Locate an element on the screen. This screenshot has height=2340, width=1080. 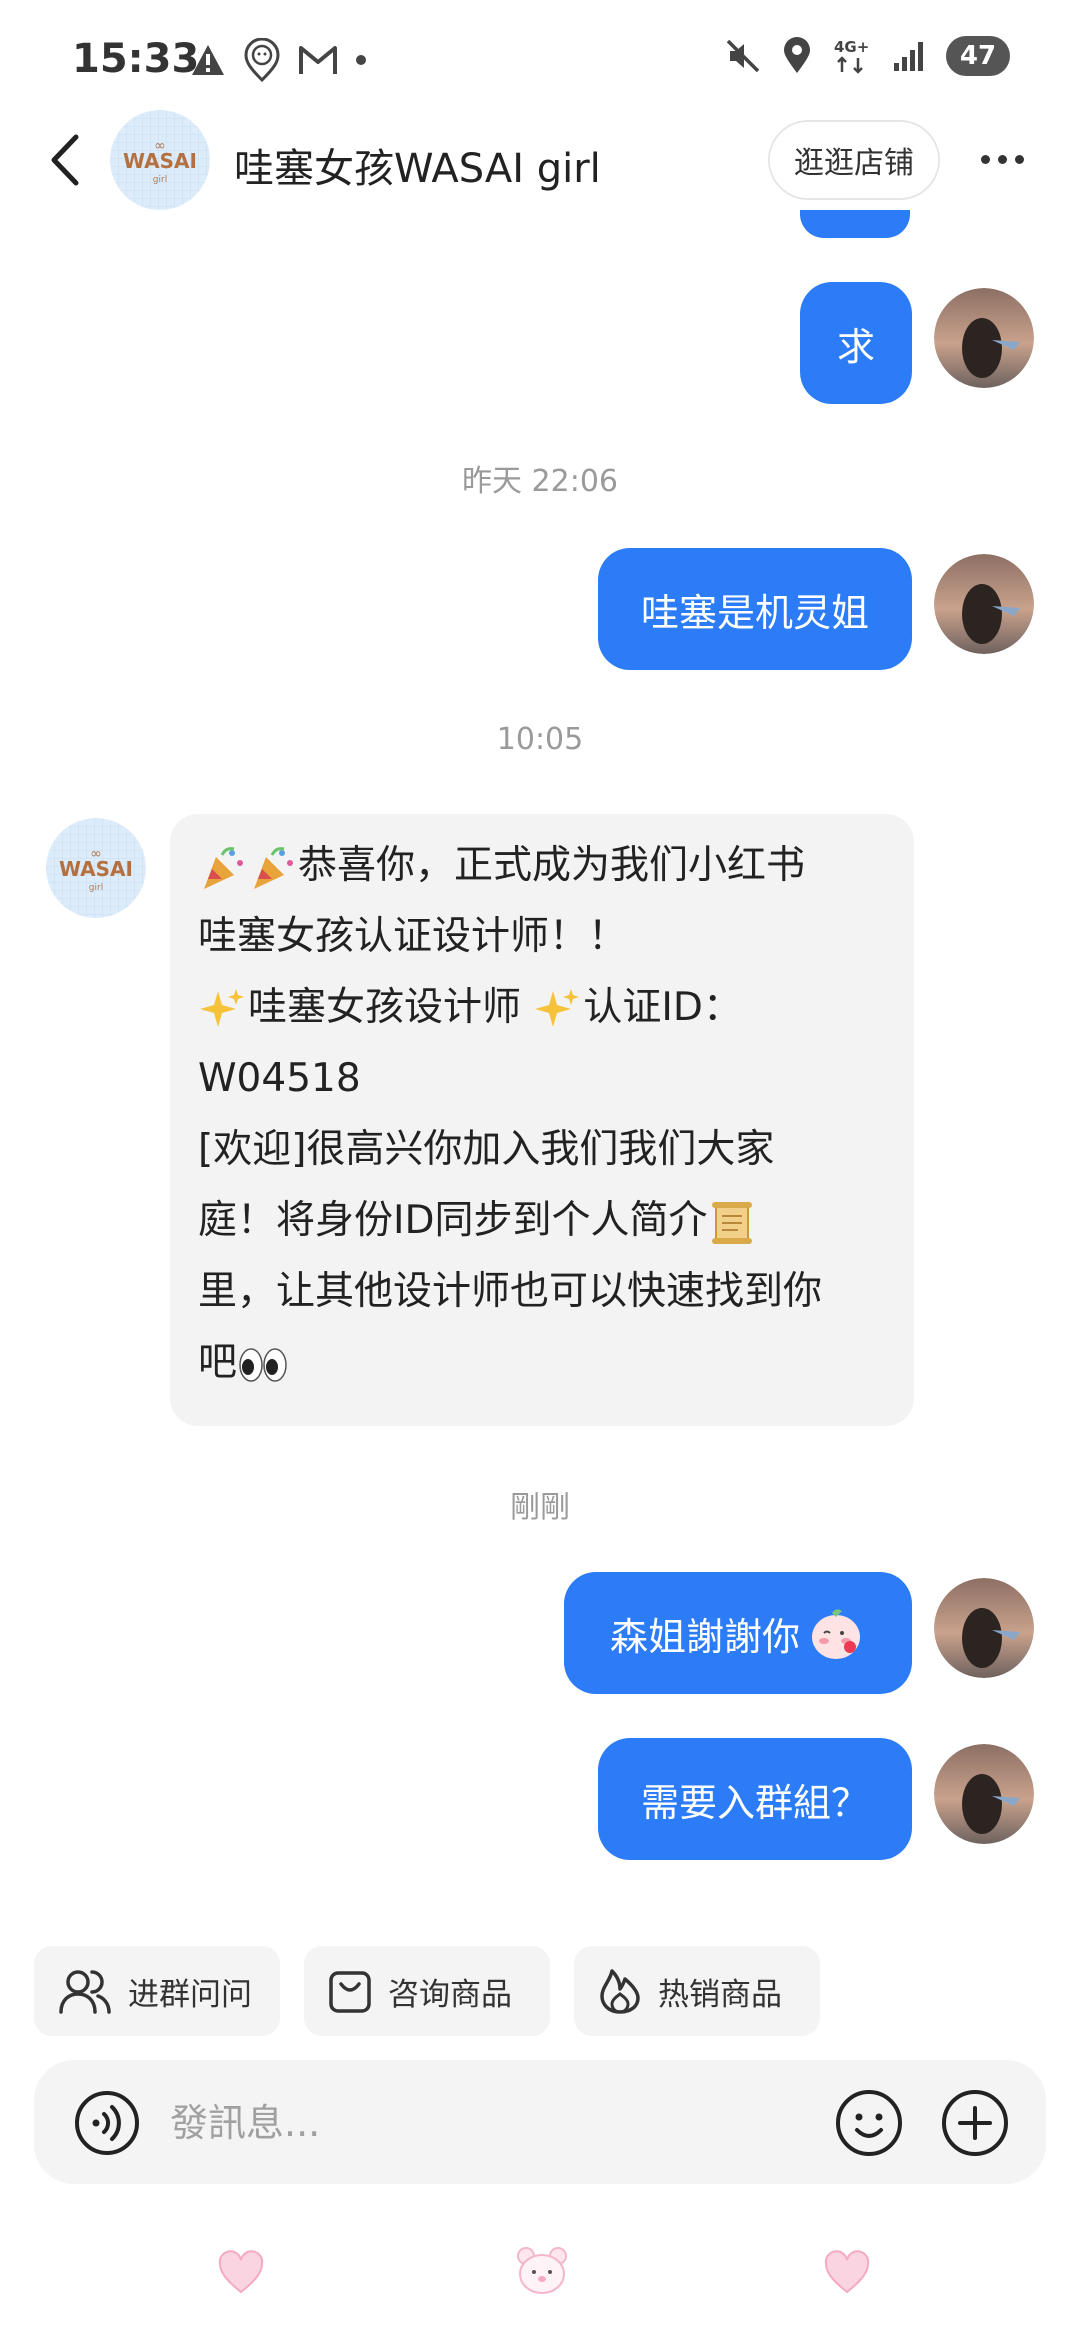
fire-icon is located at coordinates (620, 1991).